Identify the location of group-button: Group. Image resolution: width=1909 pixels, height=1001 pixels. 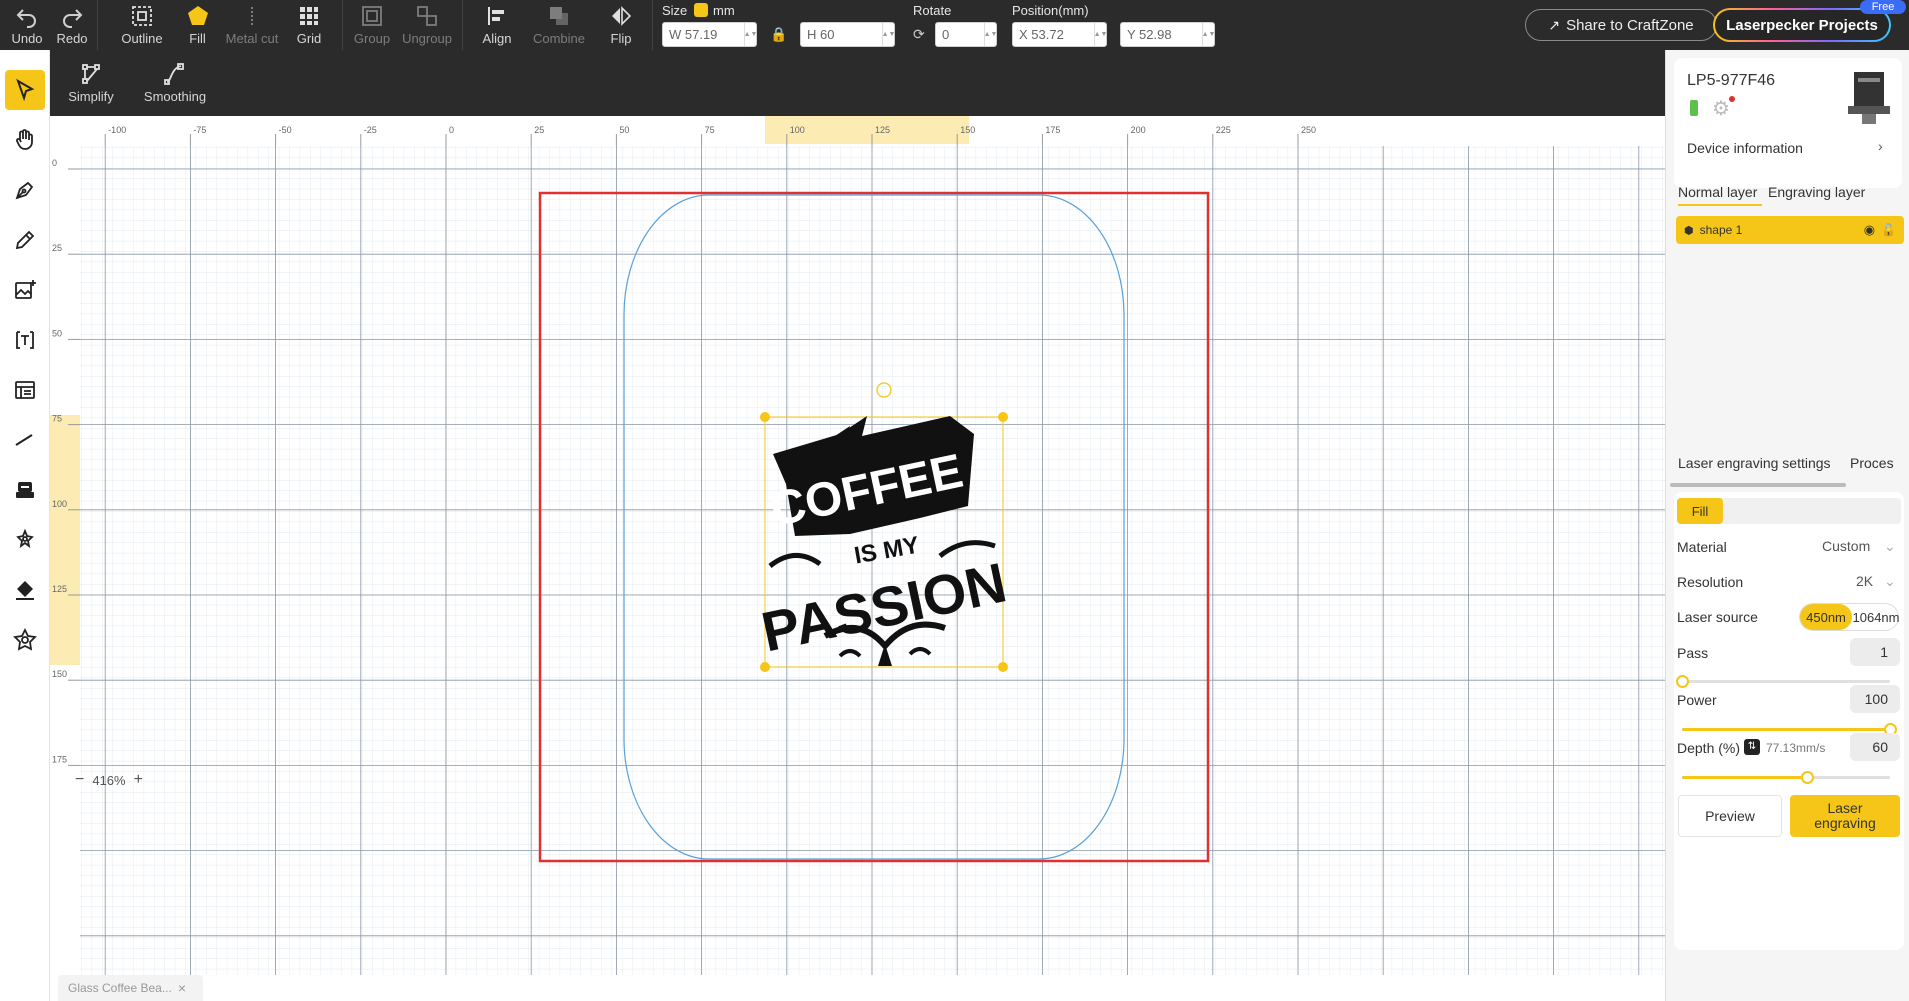
(372, 25).